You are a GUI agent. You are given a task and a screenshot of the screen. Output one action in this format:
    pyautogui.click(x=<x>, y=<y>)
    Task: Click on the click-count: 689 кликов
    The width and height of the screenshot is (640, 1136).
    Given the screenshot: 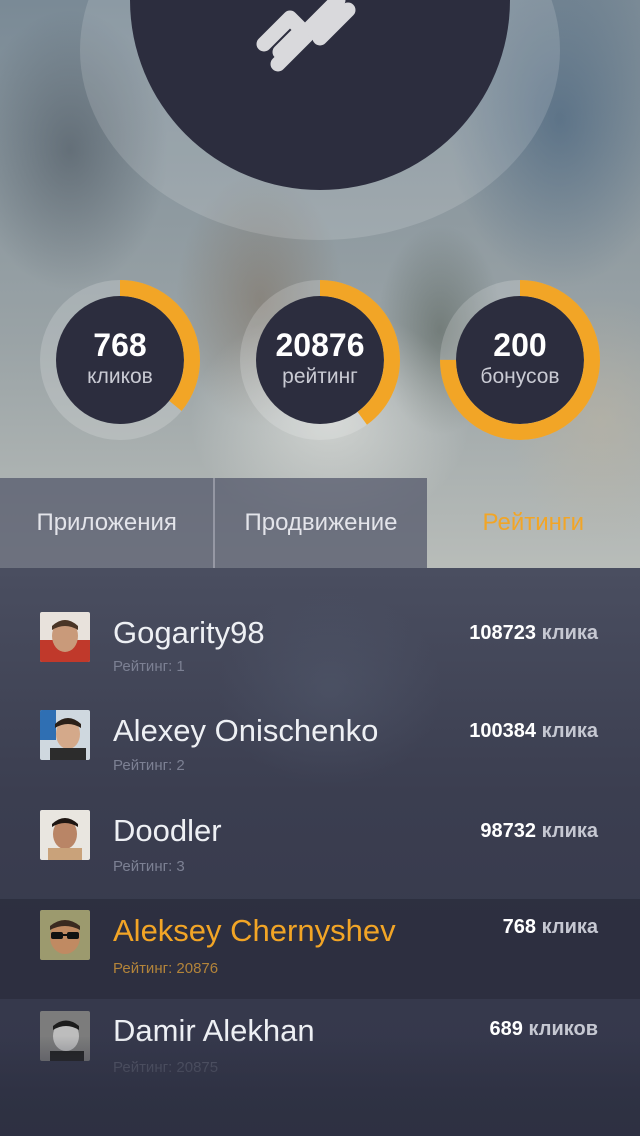 What is the action you would take?
    pyautogui.click(x=544, y=1029)
    